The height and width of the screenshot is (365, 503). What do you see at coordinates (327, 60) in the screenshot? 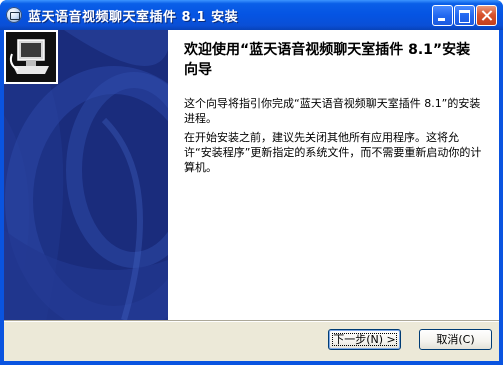
I see `welcome-heading: 欢迎使用“蓝天语音视频聊天室插件 8.1”安装向导` at bounding box center [327, 60].